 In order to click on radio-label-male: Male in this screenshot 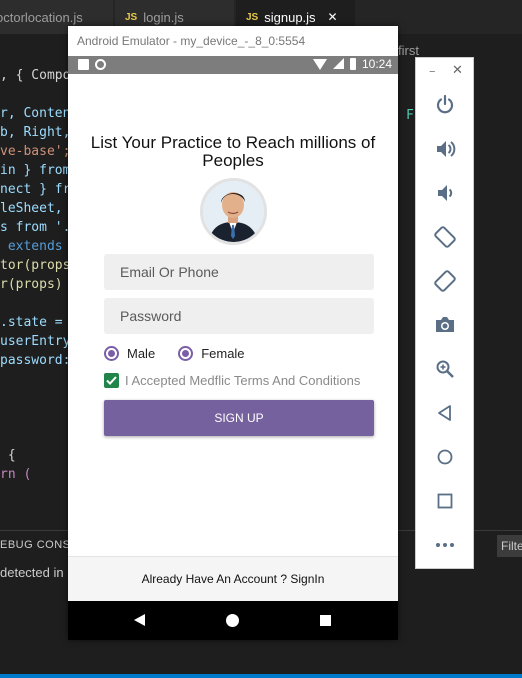, I will do `click(141, 353)`.